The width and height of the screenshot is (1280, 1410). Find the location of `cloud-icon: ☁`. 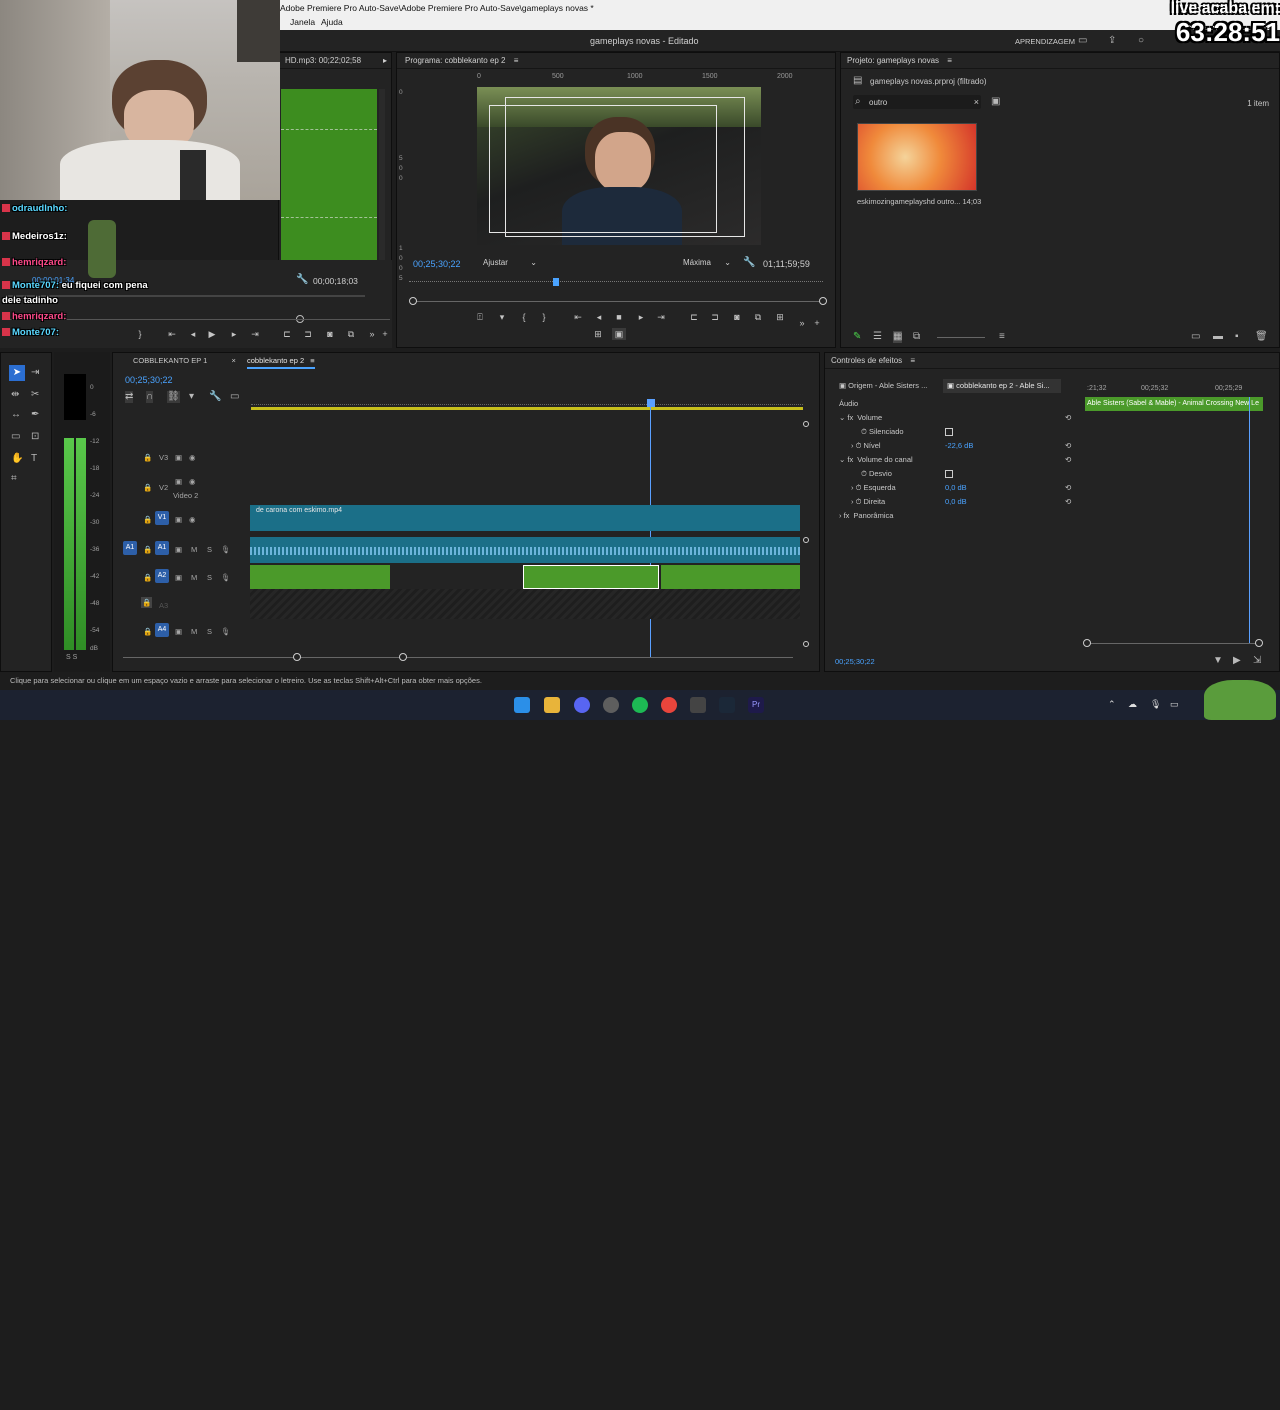

cloud-icon: ☁ is located at coordinates (1132, 704).